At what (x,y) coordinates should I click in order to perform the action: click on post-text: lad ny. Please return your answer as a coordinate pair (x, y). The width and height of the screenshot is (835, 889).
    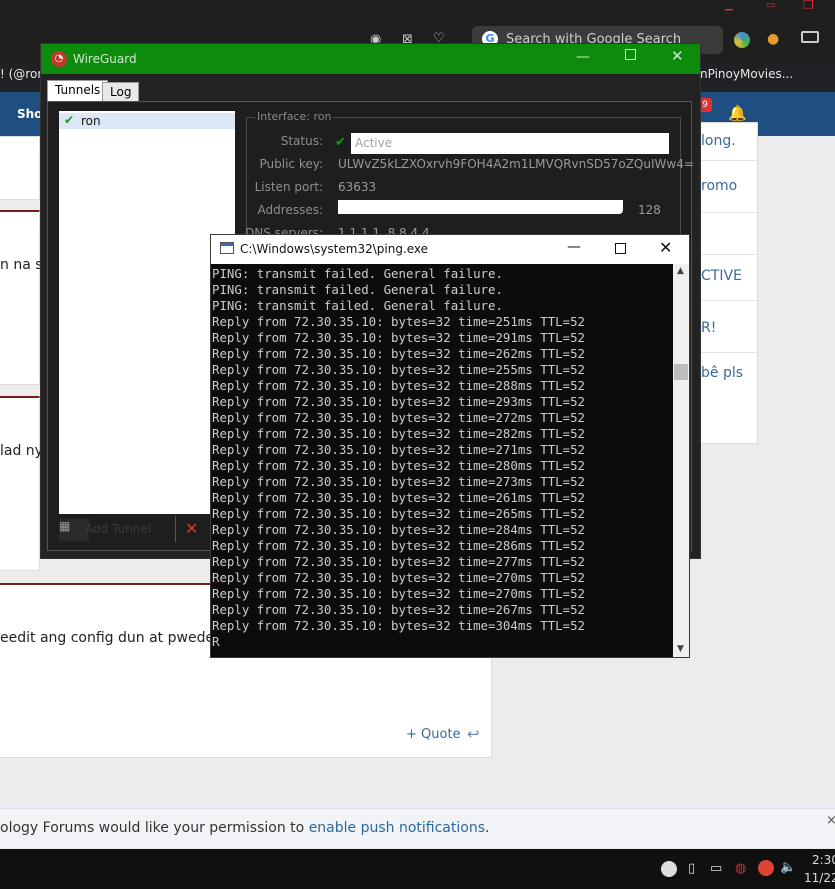
    Looking at the image, I should click on (21, 451).